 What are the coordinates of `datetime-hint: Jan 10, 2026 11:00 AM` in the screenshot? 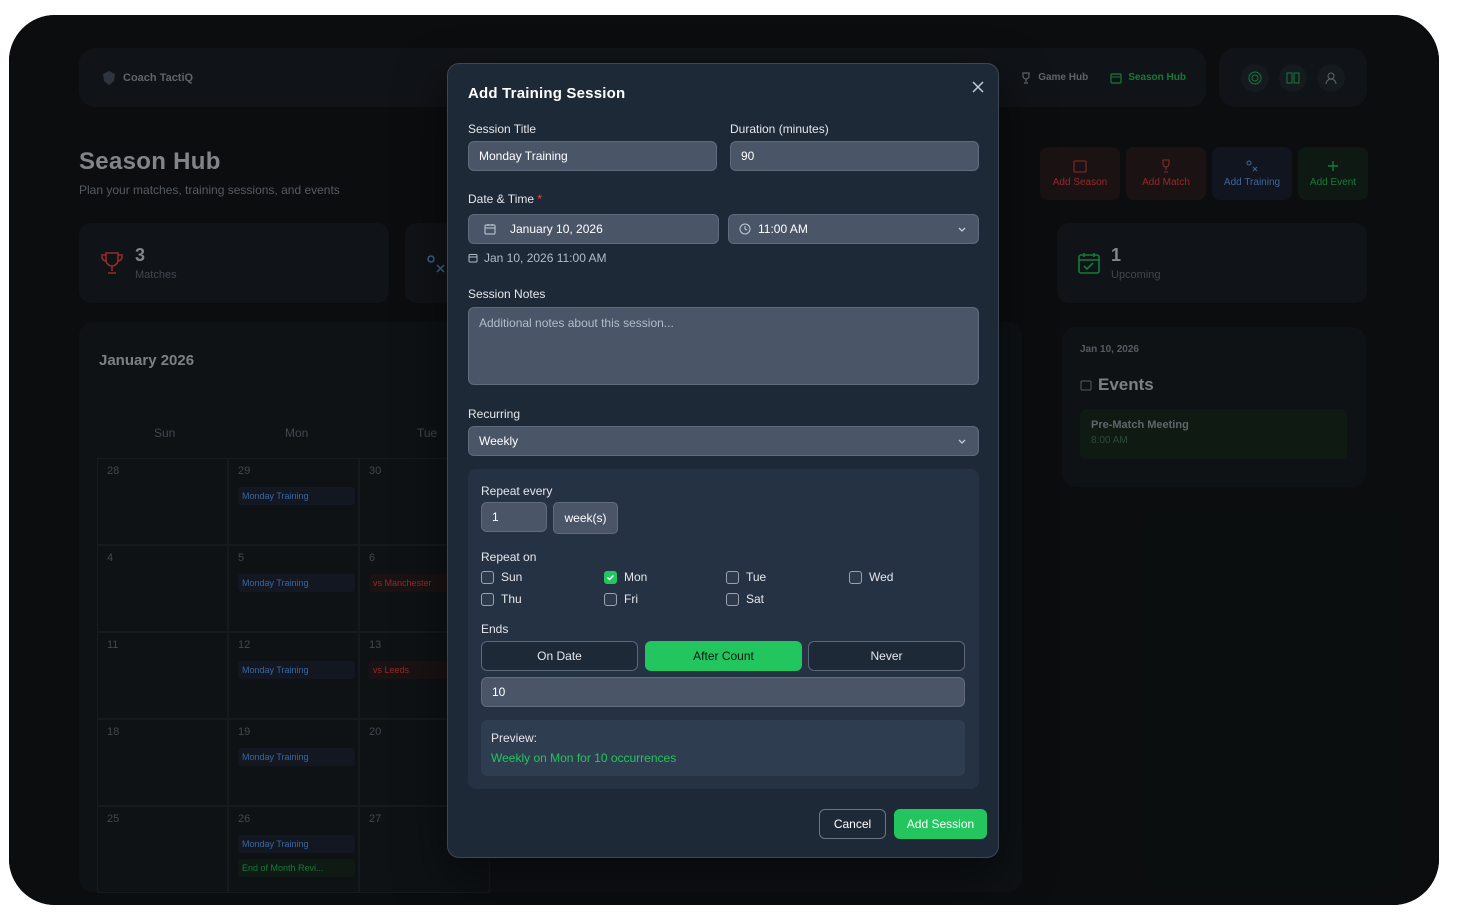 It's located at (537, 258).